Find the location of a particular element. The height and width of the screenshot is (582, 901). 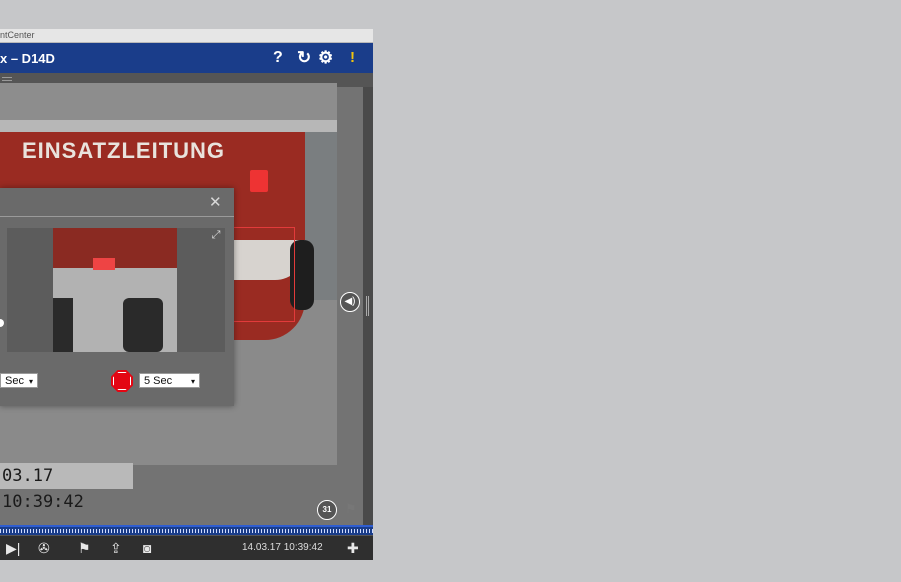

gear-icon: ⚙ is located at coordinates (325, 58).